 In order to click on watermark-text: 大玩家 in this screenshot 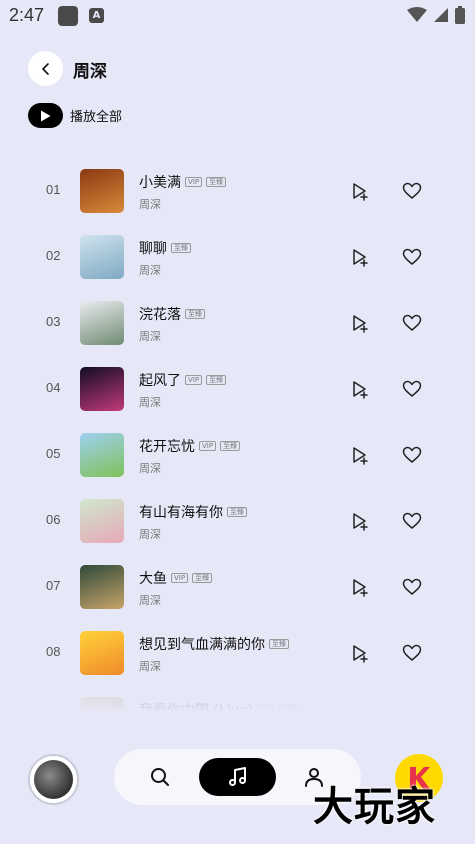, I will do `click(374, 807)`.